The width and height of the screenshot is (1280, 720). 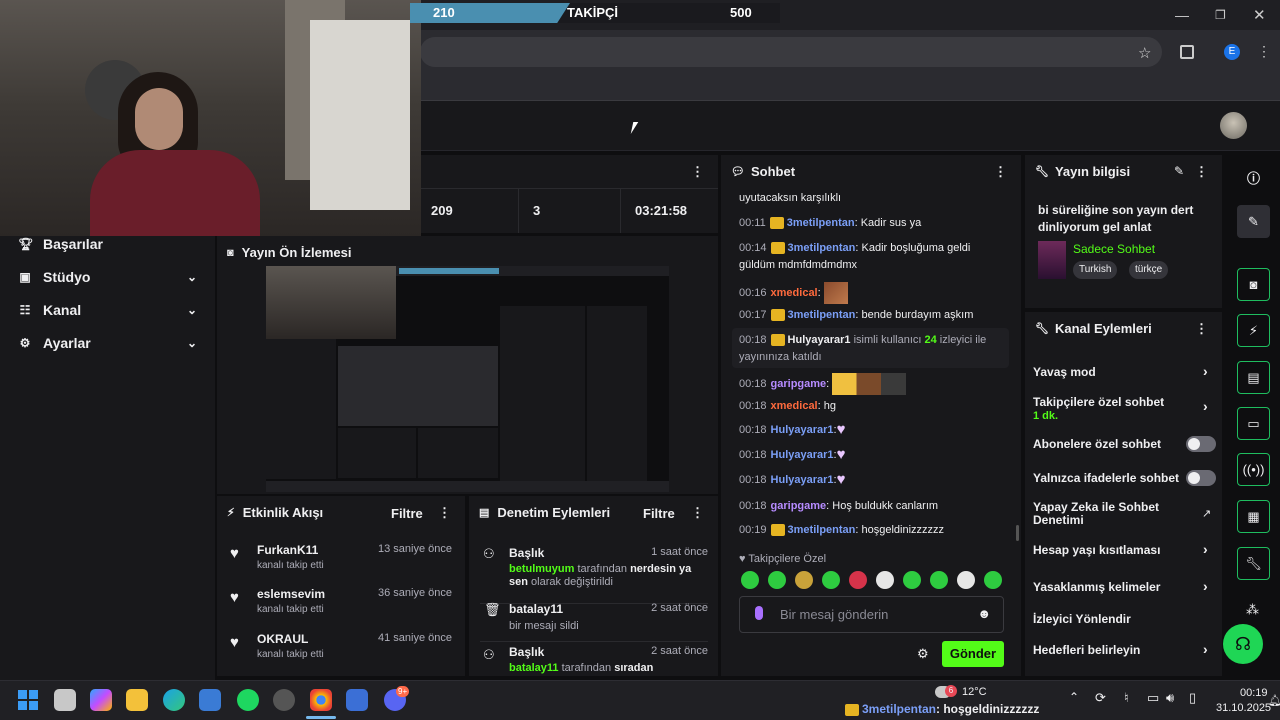 What do you see at coordinates (1243, 644) in the screenshot?
I see `support-button: ☊` at bounding box center [1243, 644].